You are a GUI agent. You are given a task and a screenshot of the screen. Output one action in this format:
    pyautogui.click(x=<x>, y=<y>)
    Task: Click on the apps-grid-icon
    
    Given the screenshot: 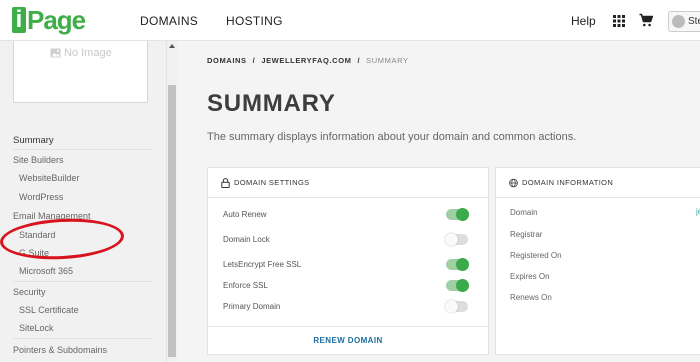 What is the action you would take?
    pyautogui.click(x=619, y=21)
    